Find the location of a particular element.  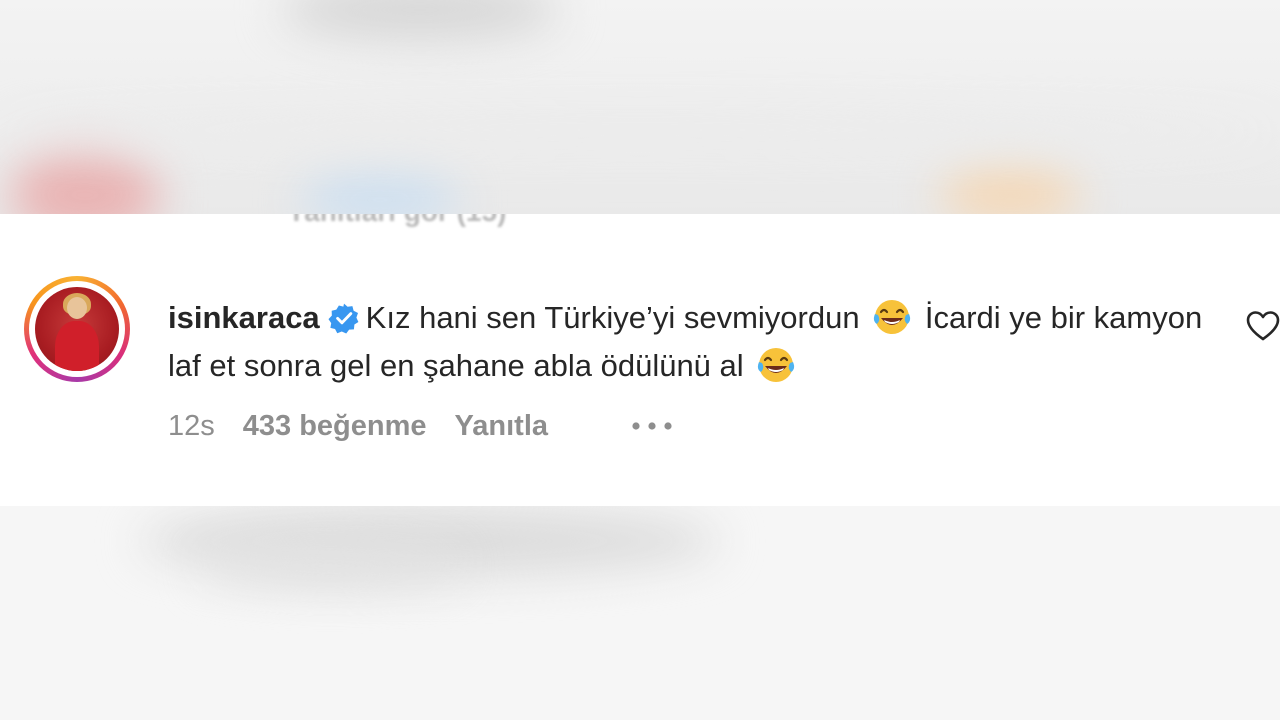

comment-time: 12s is located at coordinates (191, 426).